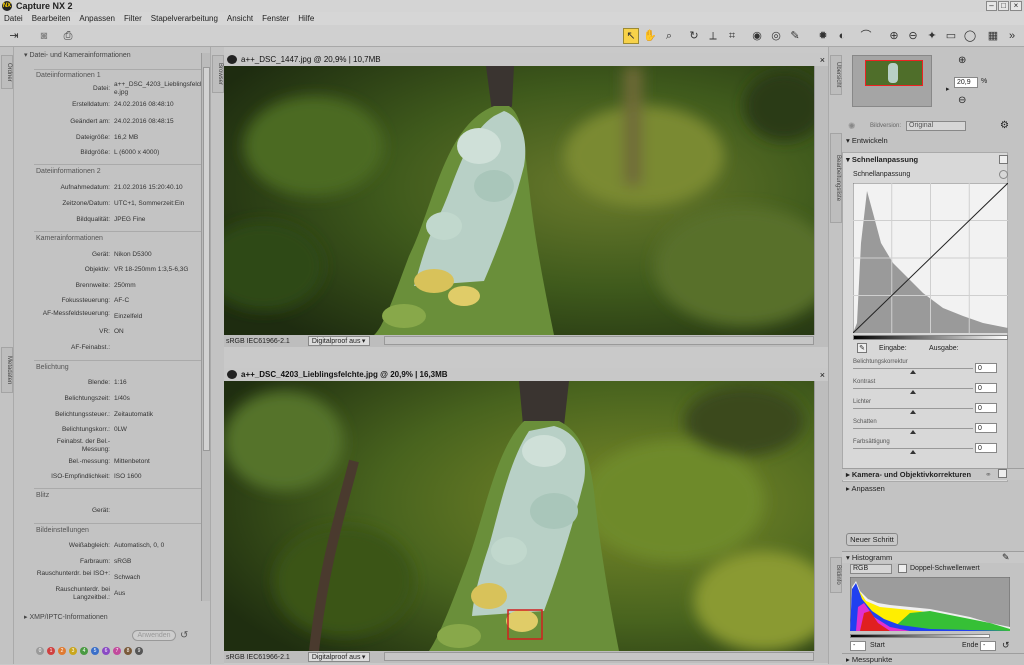 The width and height of the screenshot is (1024, 665). Describe the element at coordinates (240, 18) in the screenshot. I see `menu-ansicht: Ansicht` at that location.